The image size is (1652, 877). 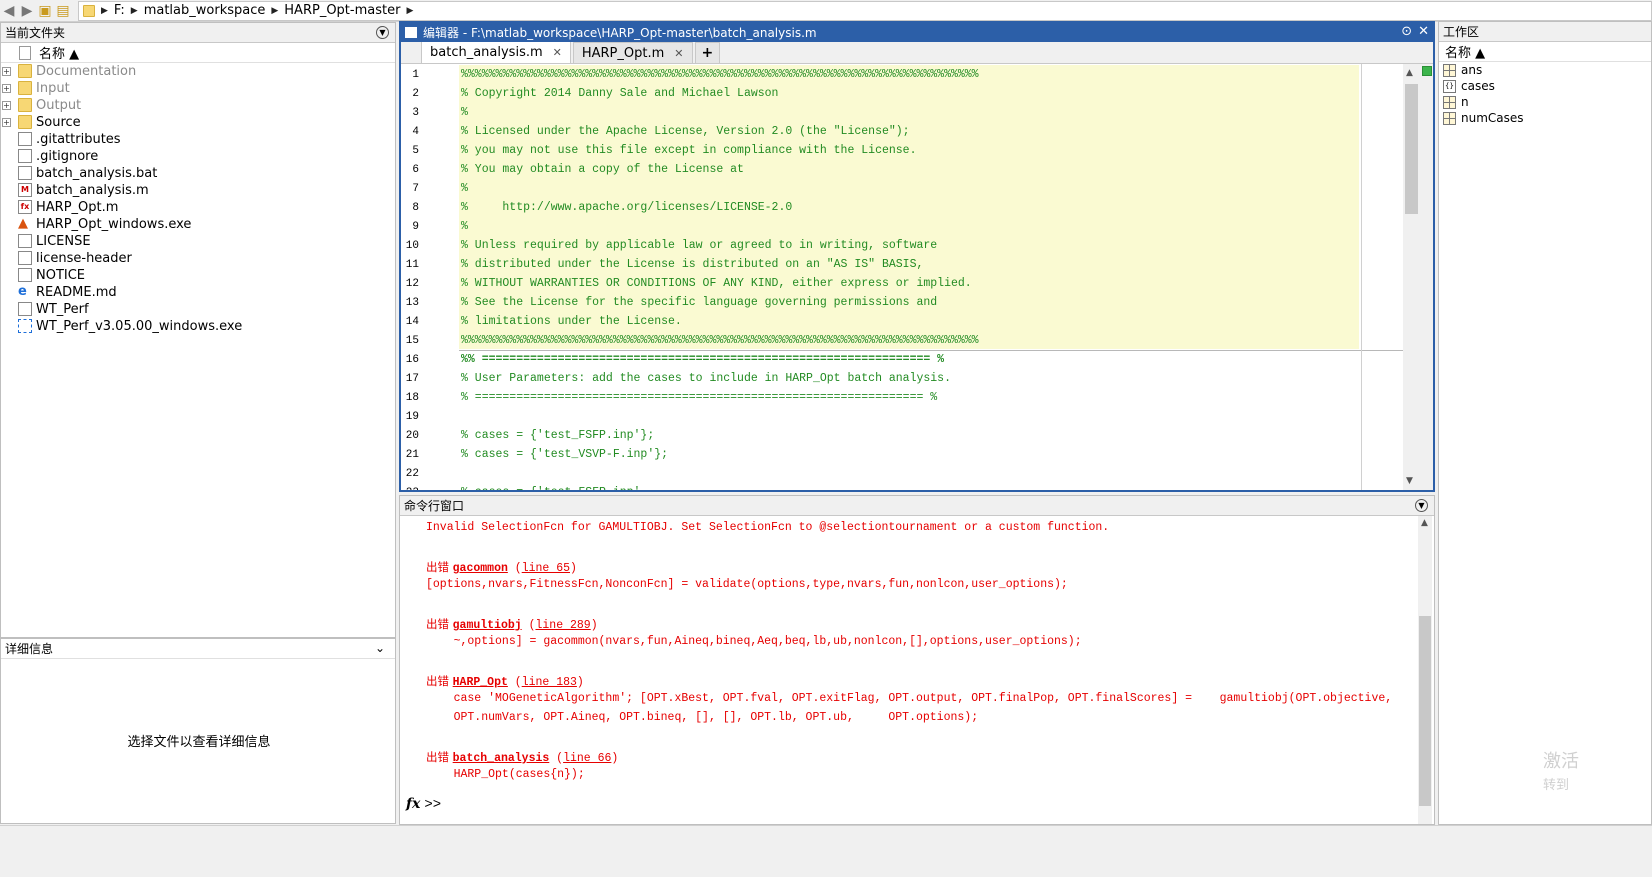 I want to click on tab-batch-analysis: batch_analysis.m ✕, so click(x=496, y=52).